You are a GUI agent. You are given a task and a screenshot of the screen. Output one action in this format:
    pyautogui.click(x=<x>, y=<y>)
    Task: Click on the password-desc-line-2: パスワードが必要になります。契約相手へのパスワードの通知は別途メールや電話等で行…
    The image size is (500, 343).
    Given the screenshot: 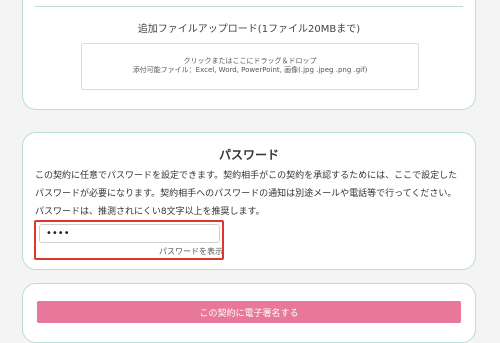 What is the action you would take?
    pyautogui.click(x=246, y=194)
    